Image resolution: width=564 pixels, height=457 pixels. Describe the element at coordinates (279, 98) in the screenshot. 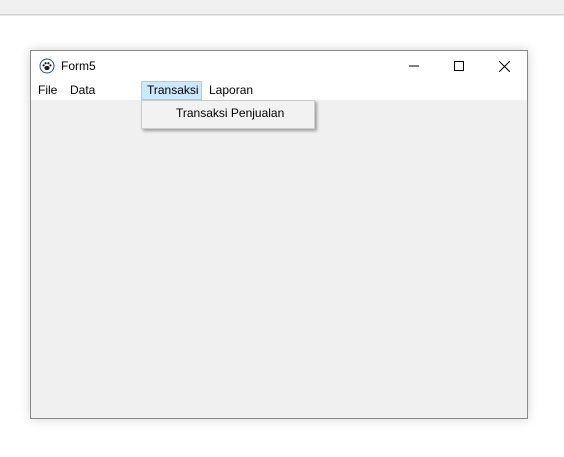

I see `menu-bar: File Data Master Transaksi Laporan` at that location.